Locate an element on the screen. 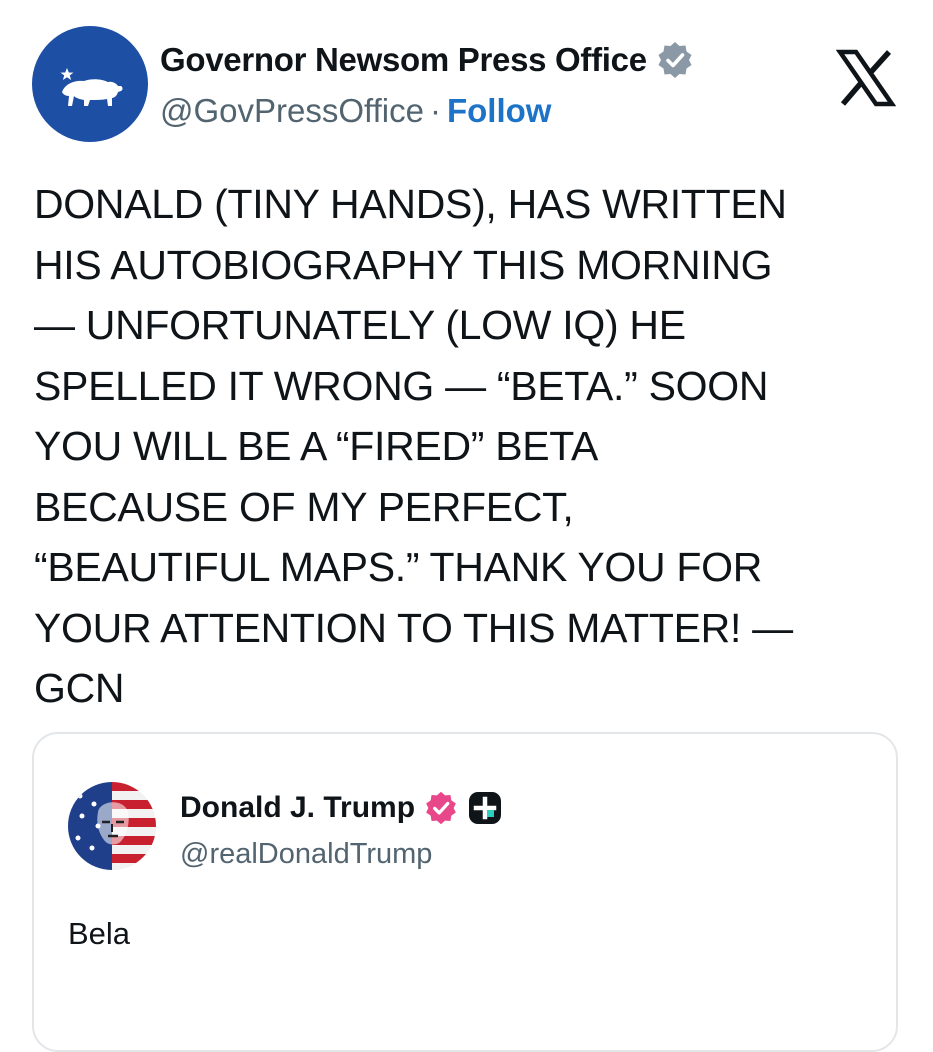 The image size is (933, 1052). follow-button: Follow is located at coordinates (499, 110).